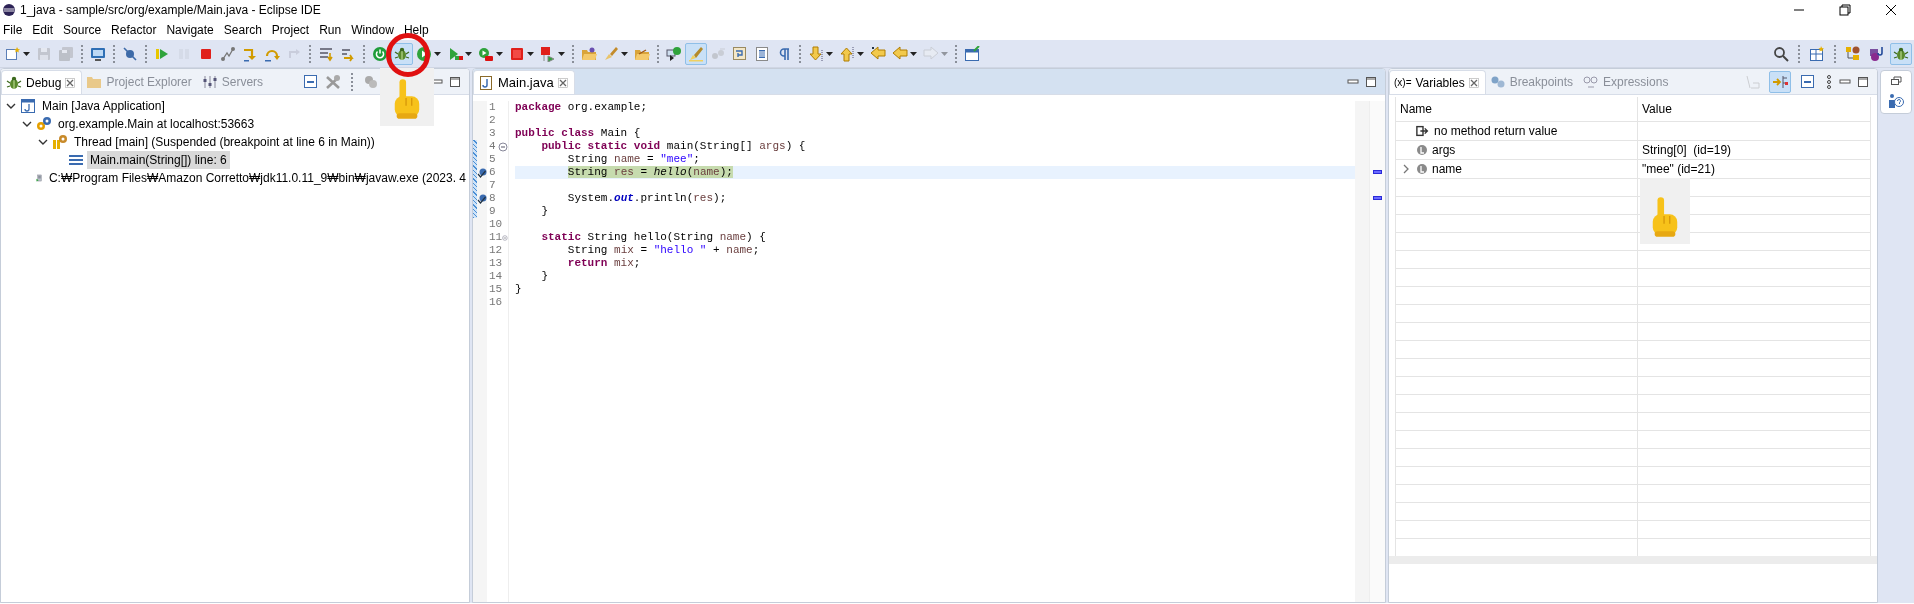 This screenshot has height=604, width=1914. Describe the element at coordinates (1496, 131) in the screenshot. I see `variable-name: no method return value` at that location.